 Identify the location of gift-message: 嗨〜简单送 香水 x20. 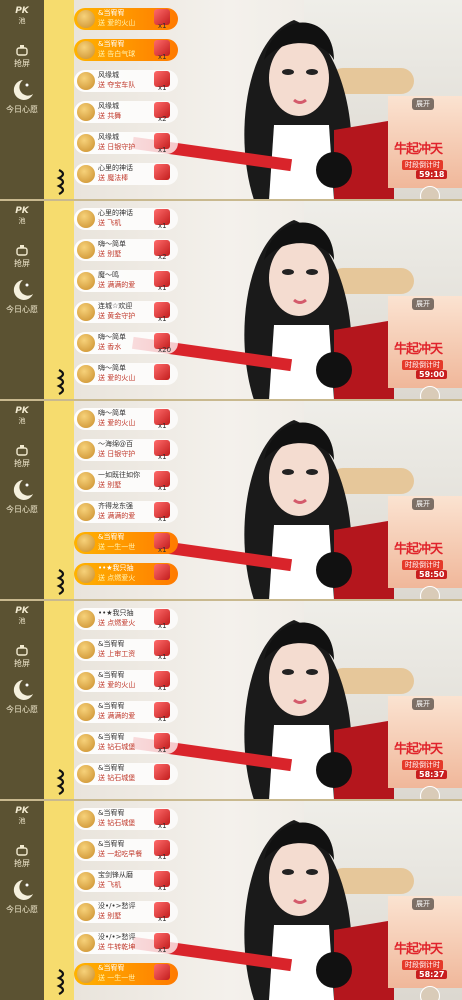
(126, 343).